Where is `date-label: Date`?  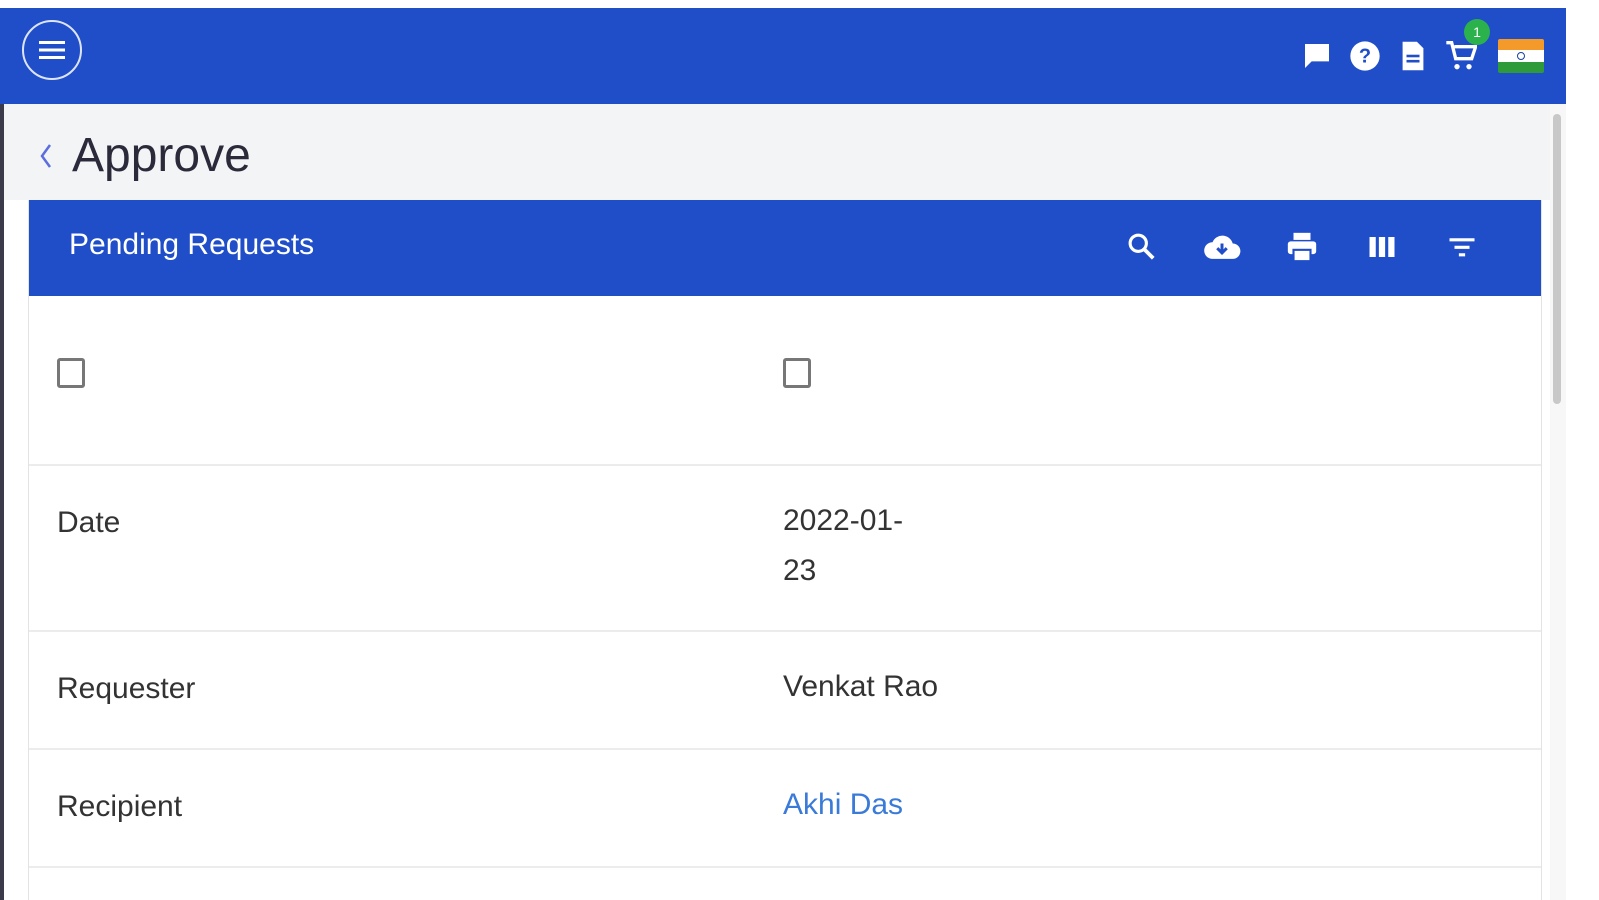 date-label: Date is located at coordinates (89, 522).